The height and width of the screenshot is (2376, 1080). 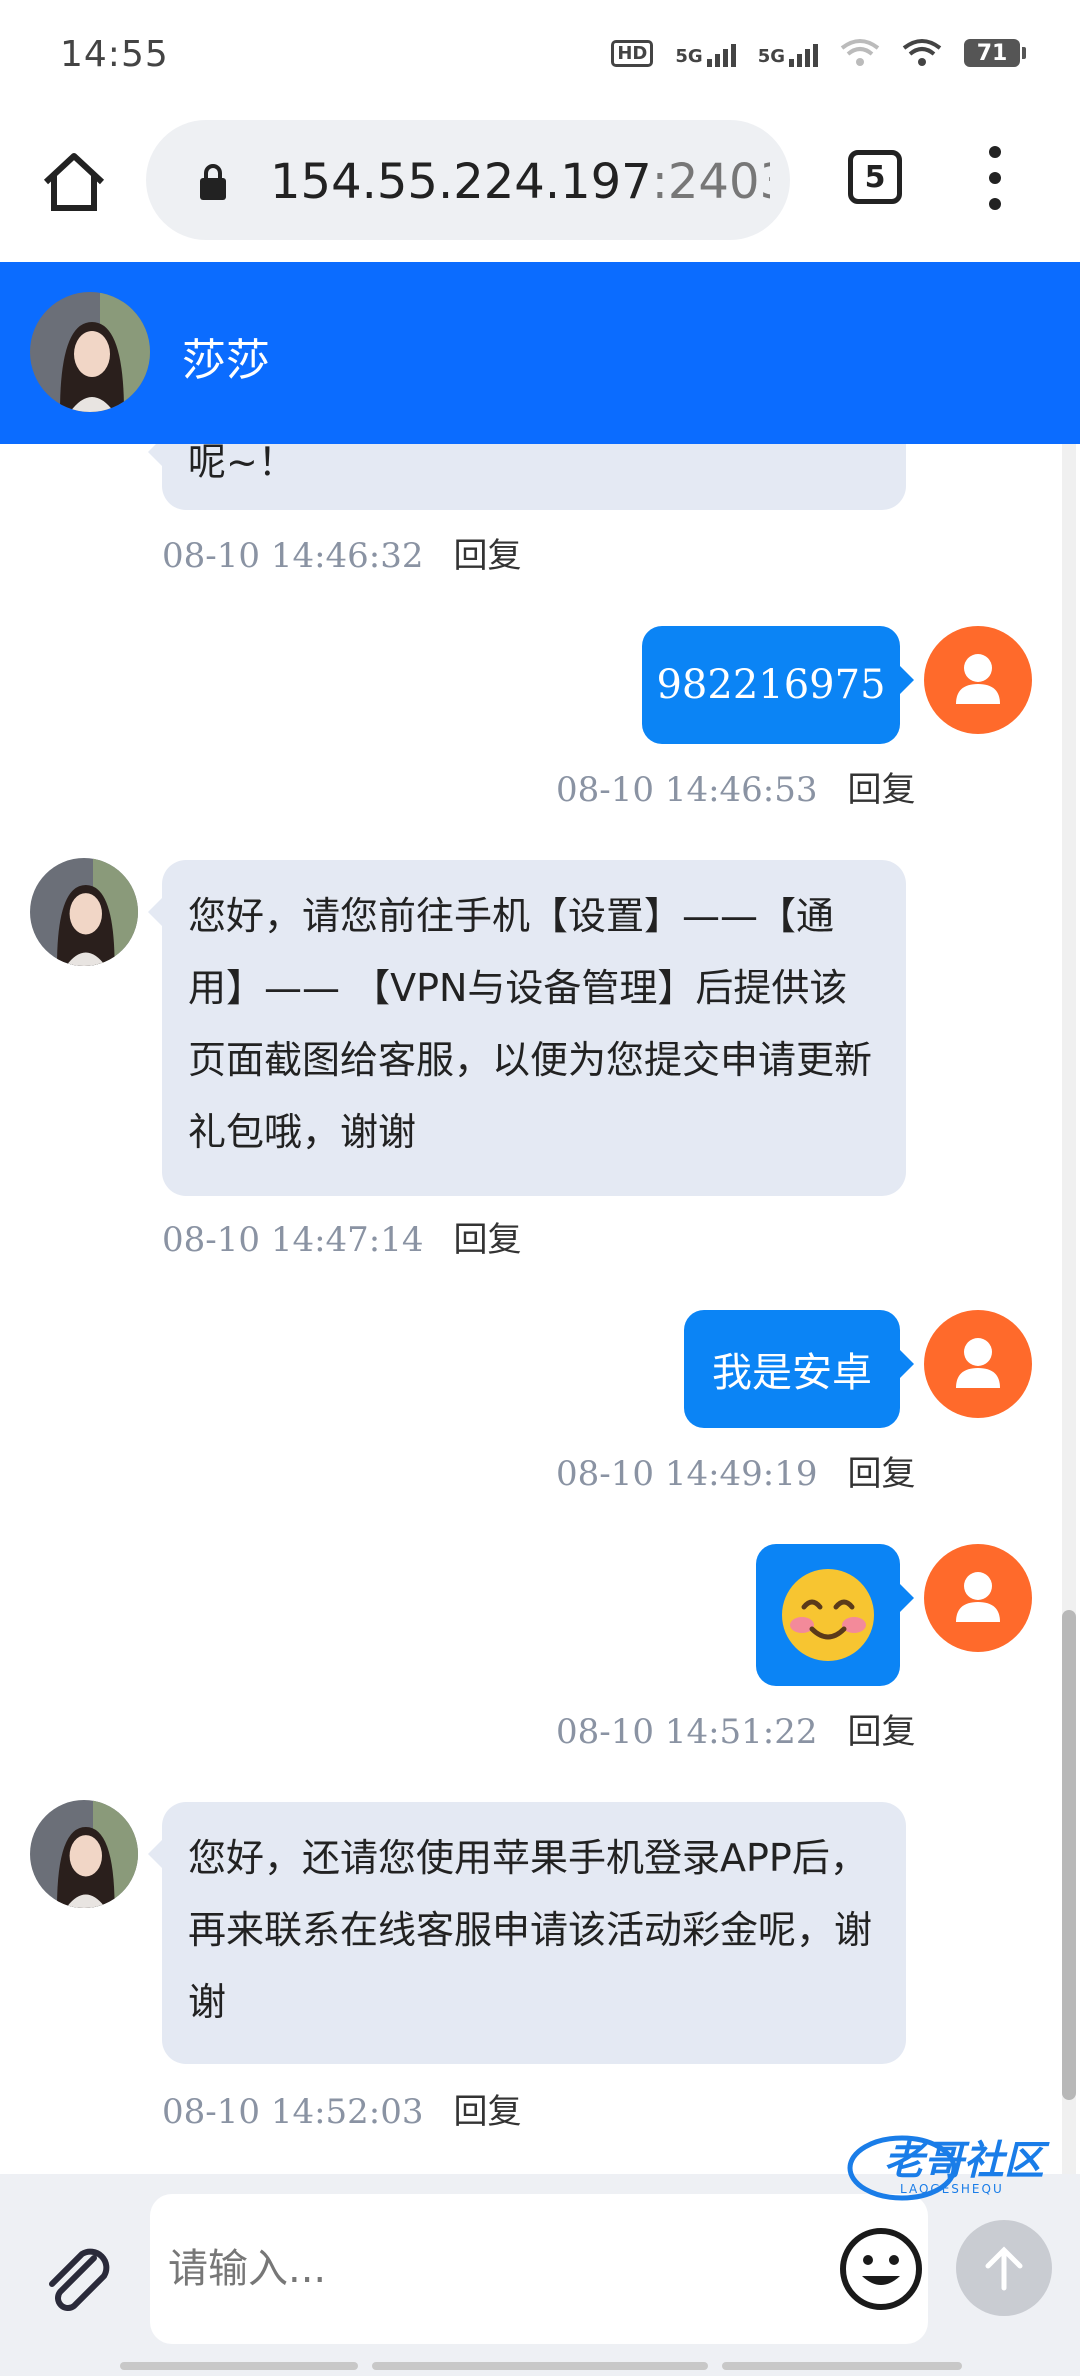 I want to click on message-input, so click(x=539, y=2269).